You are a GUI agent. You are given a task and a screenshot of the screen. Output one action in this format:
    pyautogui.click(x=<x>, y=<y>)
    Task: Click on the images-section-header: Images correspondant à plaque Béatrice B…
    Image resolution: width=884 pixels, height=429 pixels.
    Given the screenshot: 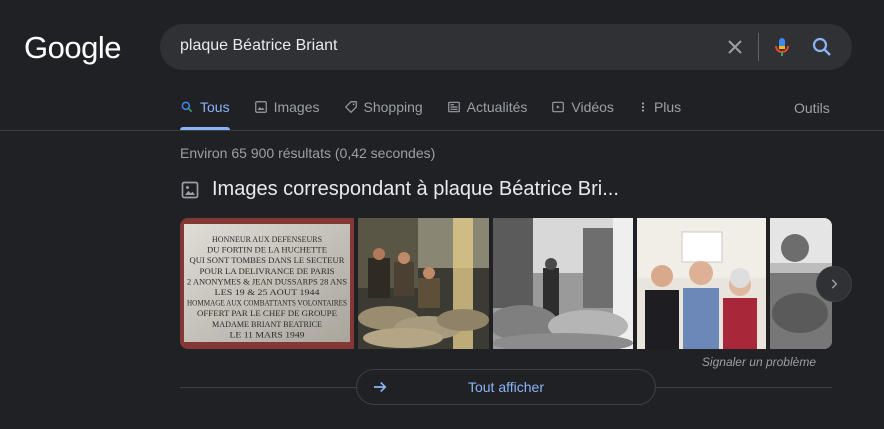 What is the action you would take?
    pyautogui.click(x=399, y=189)
    